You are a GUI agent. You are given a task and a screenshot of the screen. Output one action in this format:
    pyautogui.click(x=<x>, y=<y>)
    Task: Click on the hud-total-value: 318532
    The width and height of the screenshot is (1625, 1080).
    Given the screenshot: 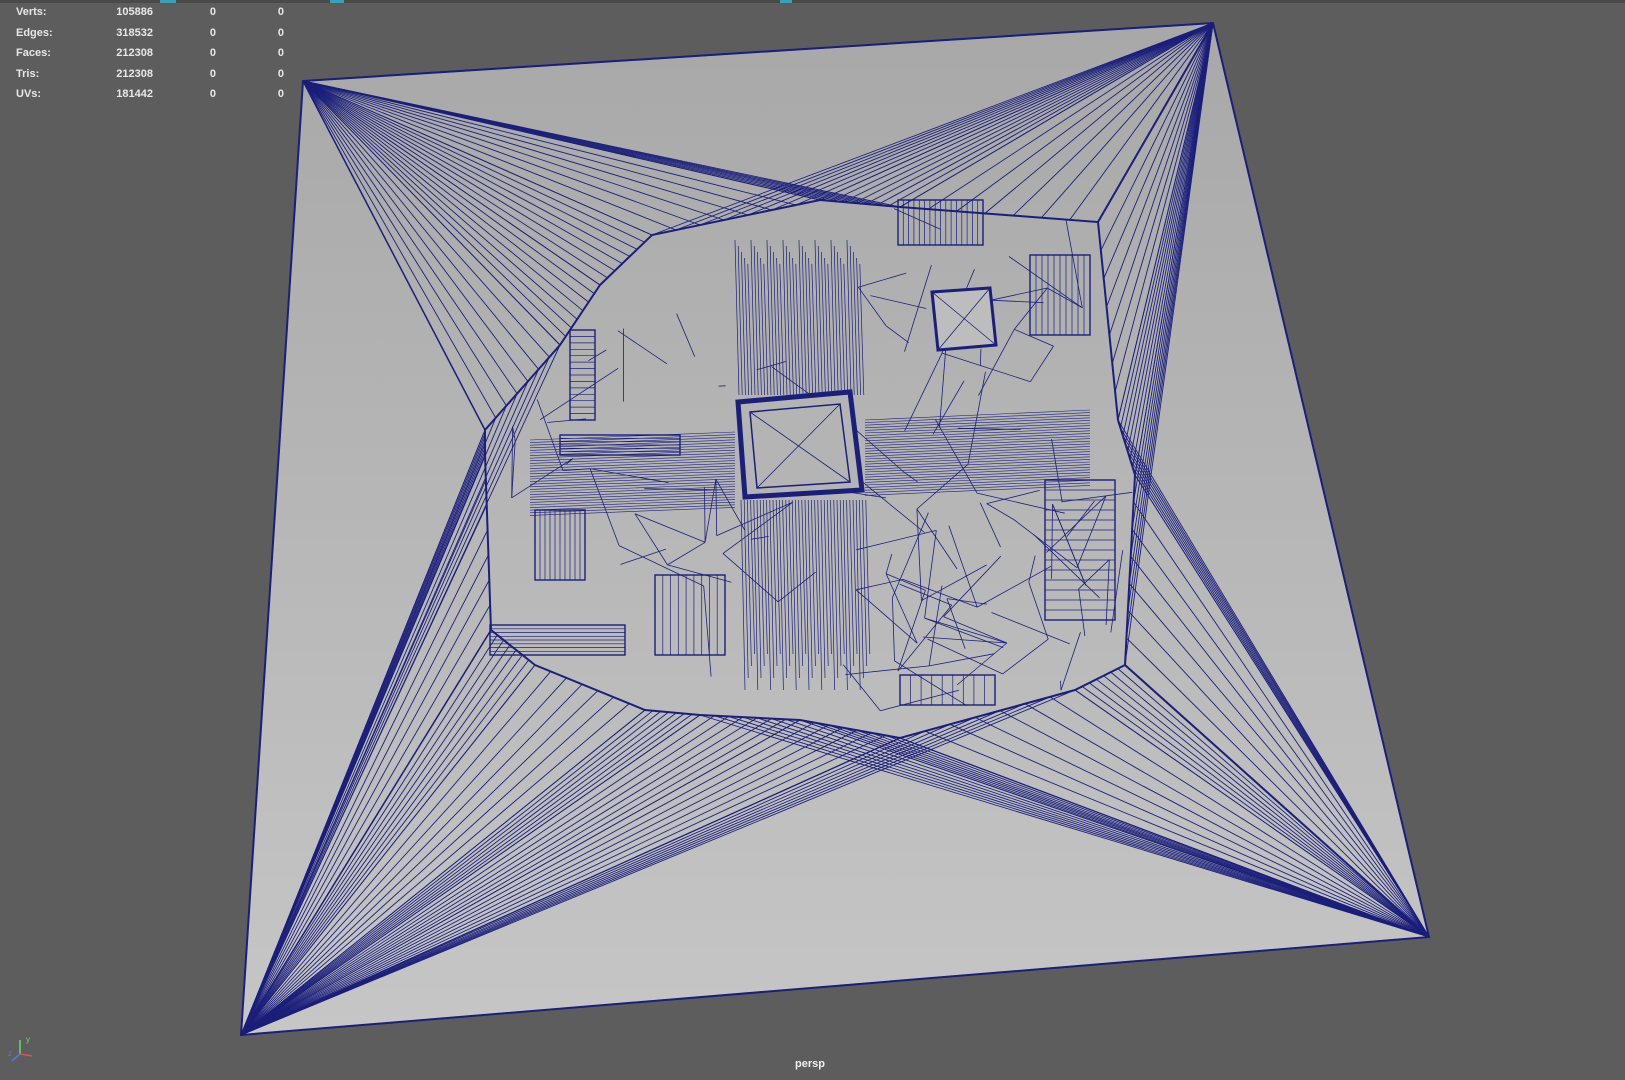 What is the action you would take?
    pyautogui.click(x=134, y=32)
    